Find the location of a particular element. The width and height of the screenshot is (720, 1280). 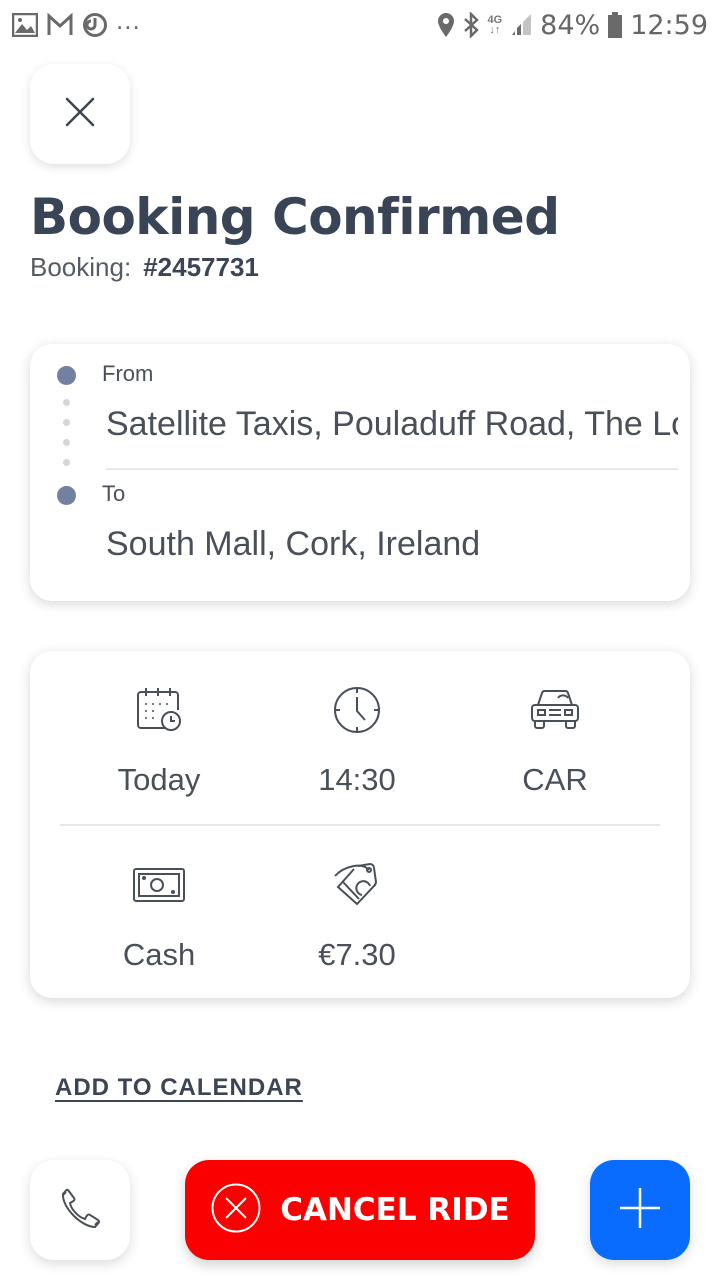

phone-icon is located at coordinates (80, 1210).